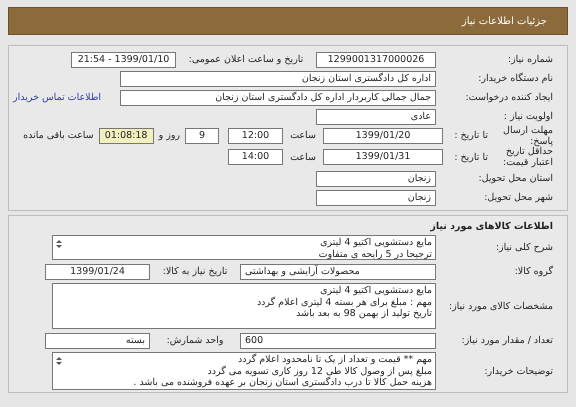 The width and height of the screenshot is (576, 407). What do you see at coordinates (278, 78) in the screenshot?
I see `buyer-org-field: اداره کل دادگستری استان زنجان` at bounding box center [278, 78].